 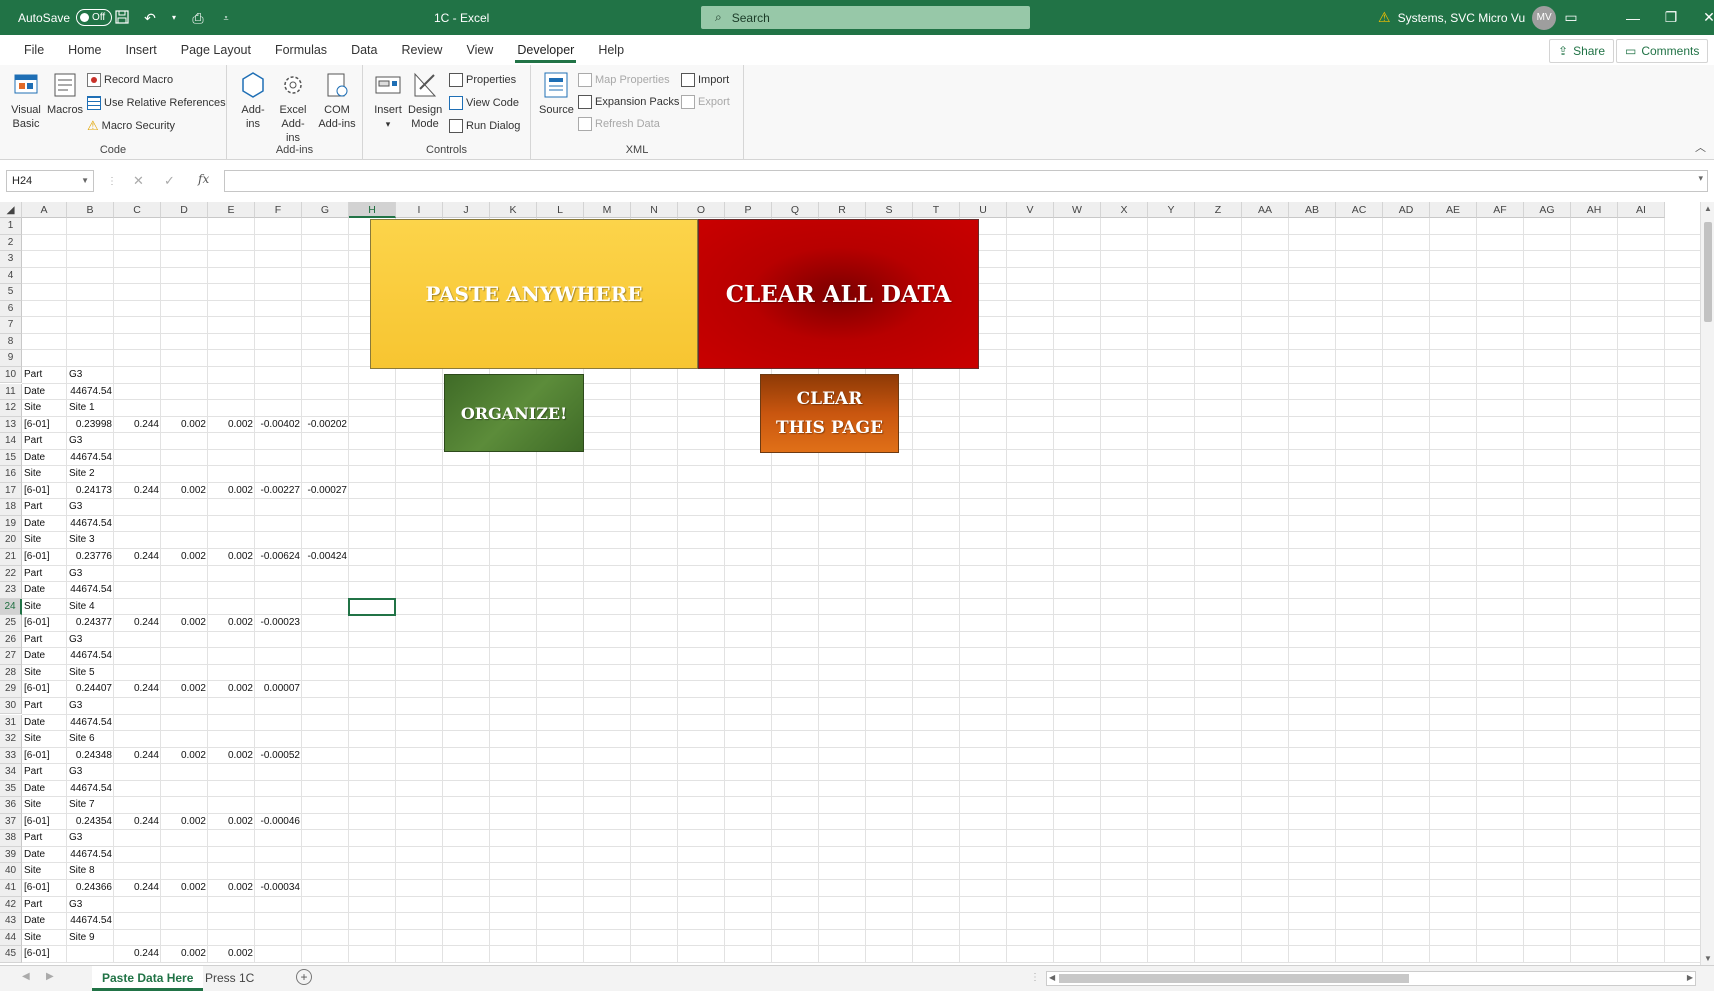 What do you see at coordinates (11, 888) in the screenshot?
I see `row-header: 41` at bounding box center [11, 888].